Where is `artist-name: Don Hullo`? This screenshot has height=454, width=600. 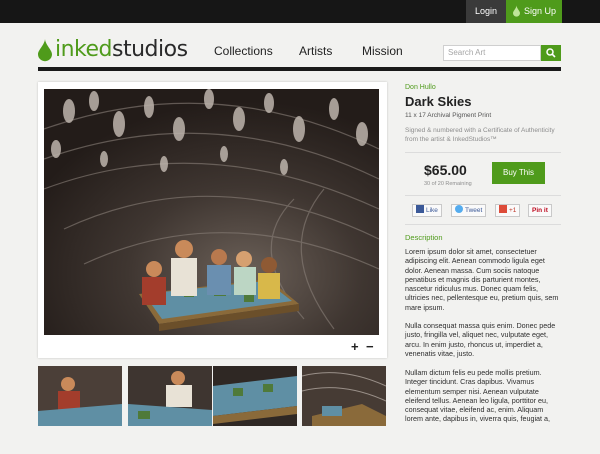
artist-name: Don Hullo is located at coordinates (420, 87).